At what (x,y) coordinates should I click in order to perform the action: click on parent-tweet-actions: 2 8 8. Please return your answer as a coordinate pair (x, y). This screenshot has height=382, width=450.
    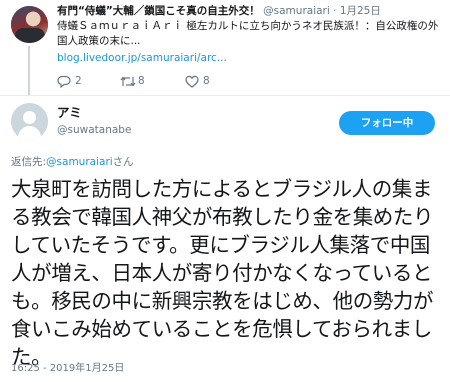
    Looking at the image, I should click on (207, 81).